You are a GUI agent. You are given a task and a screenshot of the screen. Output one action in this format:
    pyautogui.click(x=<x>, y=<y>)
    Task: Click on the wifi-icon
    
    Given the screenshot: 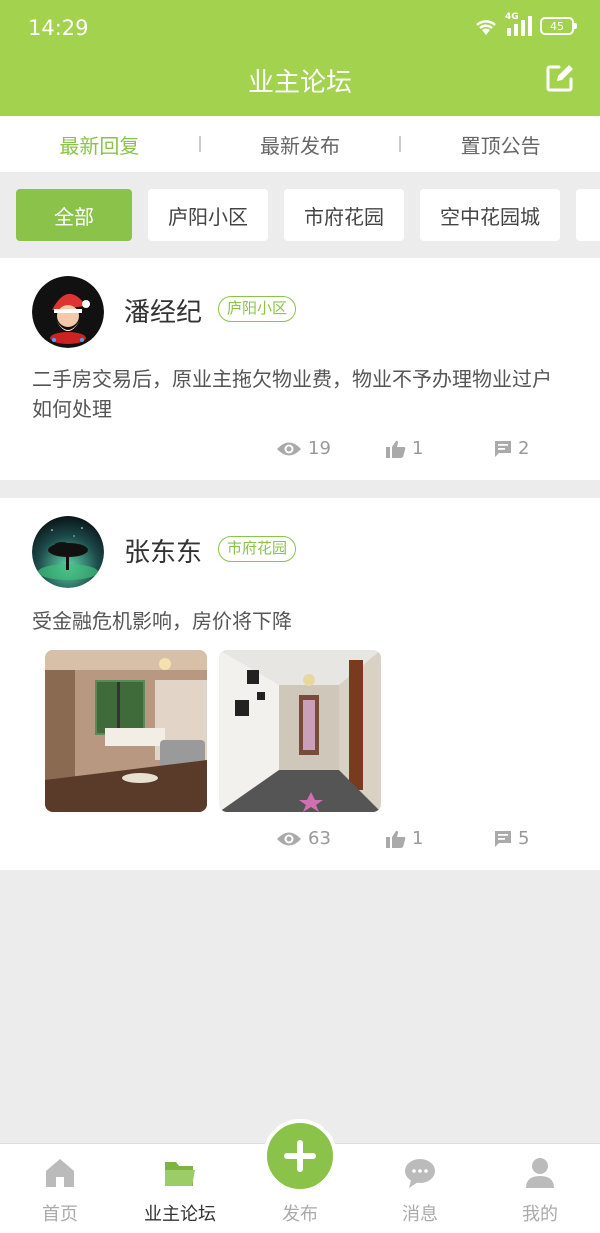 What is the action you would take?
    pyautogui.click(x=486, y=27)
    